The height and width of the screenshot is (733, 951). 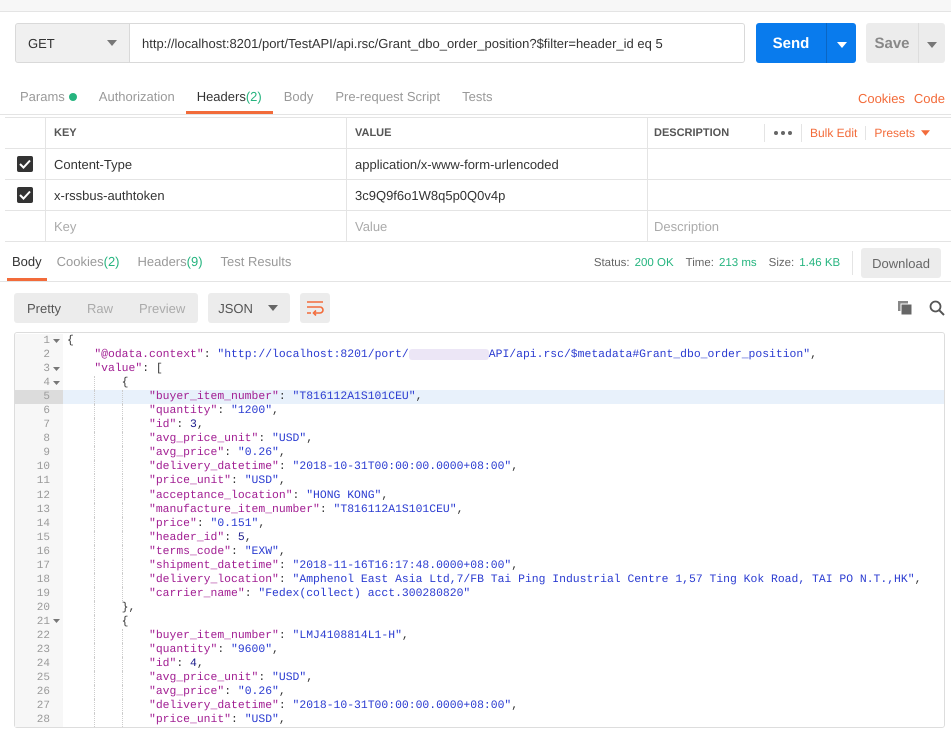 I want to click on input-field: Value, so click(x=486, y=226).